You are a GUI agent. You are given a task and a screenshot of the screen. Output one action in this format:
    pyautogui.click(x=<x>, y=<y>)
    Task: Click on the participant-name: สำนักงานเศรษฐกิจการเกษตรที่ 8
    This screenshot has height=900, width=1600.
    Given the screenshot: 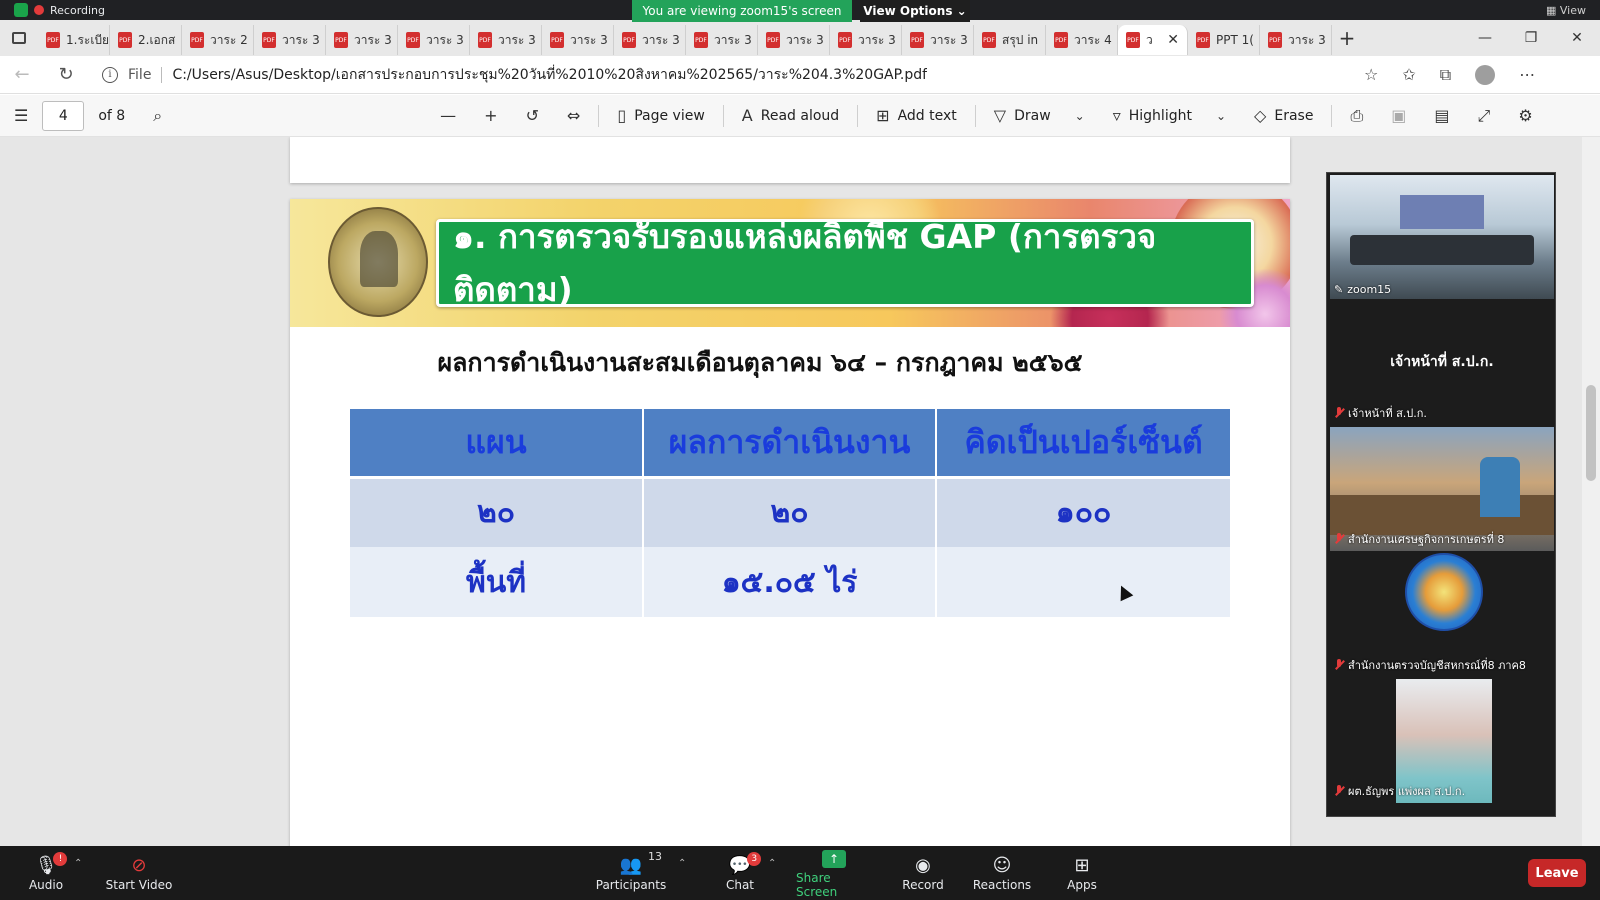 What is the action you would take?
    pyautogui.click(x=1426, y=539)
    